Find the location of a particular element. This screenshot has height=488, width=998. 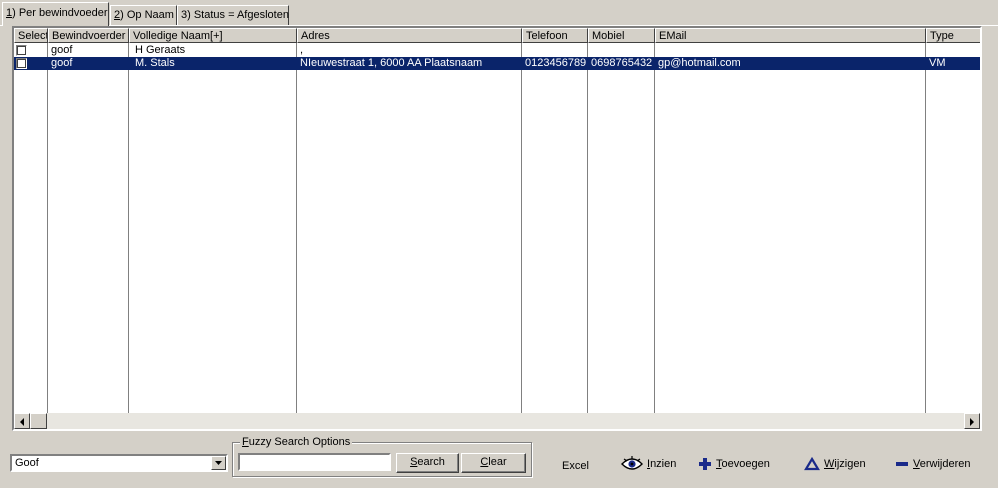

wijzigen-hotkey: W is located at coordinates (829, 464).